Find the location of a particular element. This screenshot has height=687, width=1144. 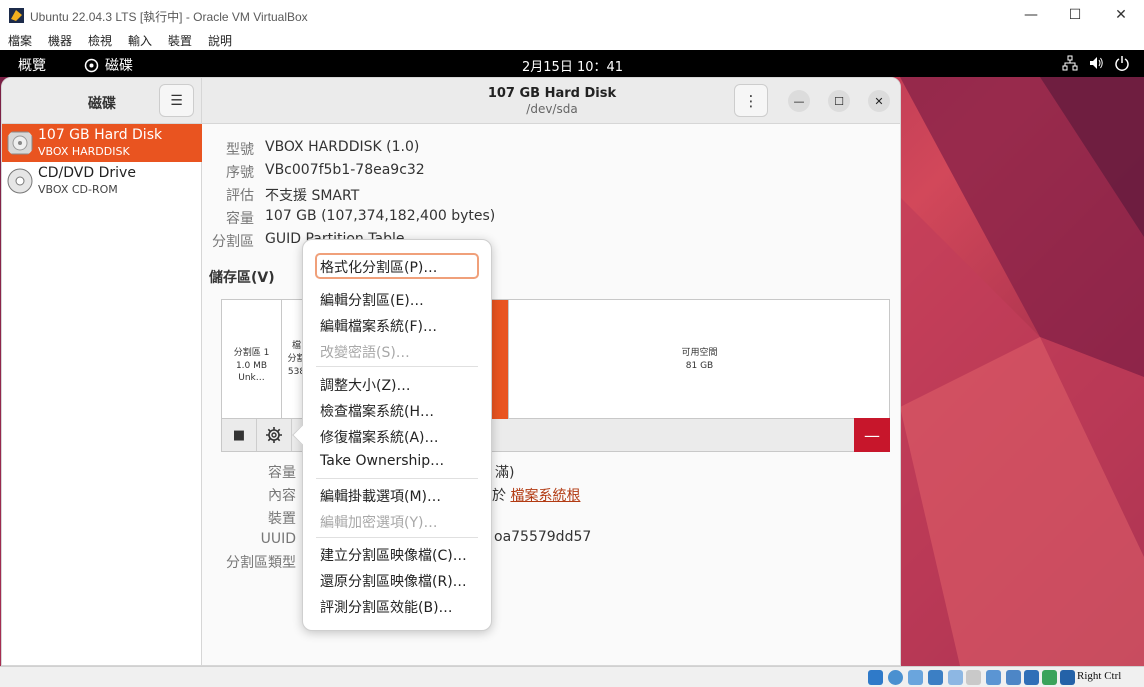

kebab-menu-icon: ⋮ is located at coordinates (751, 100).